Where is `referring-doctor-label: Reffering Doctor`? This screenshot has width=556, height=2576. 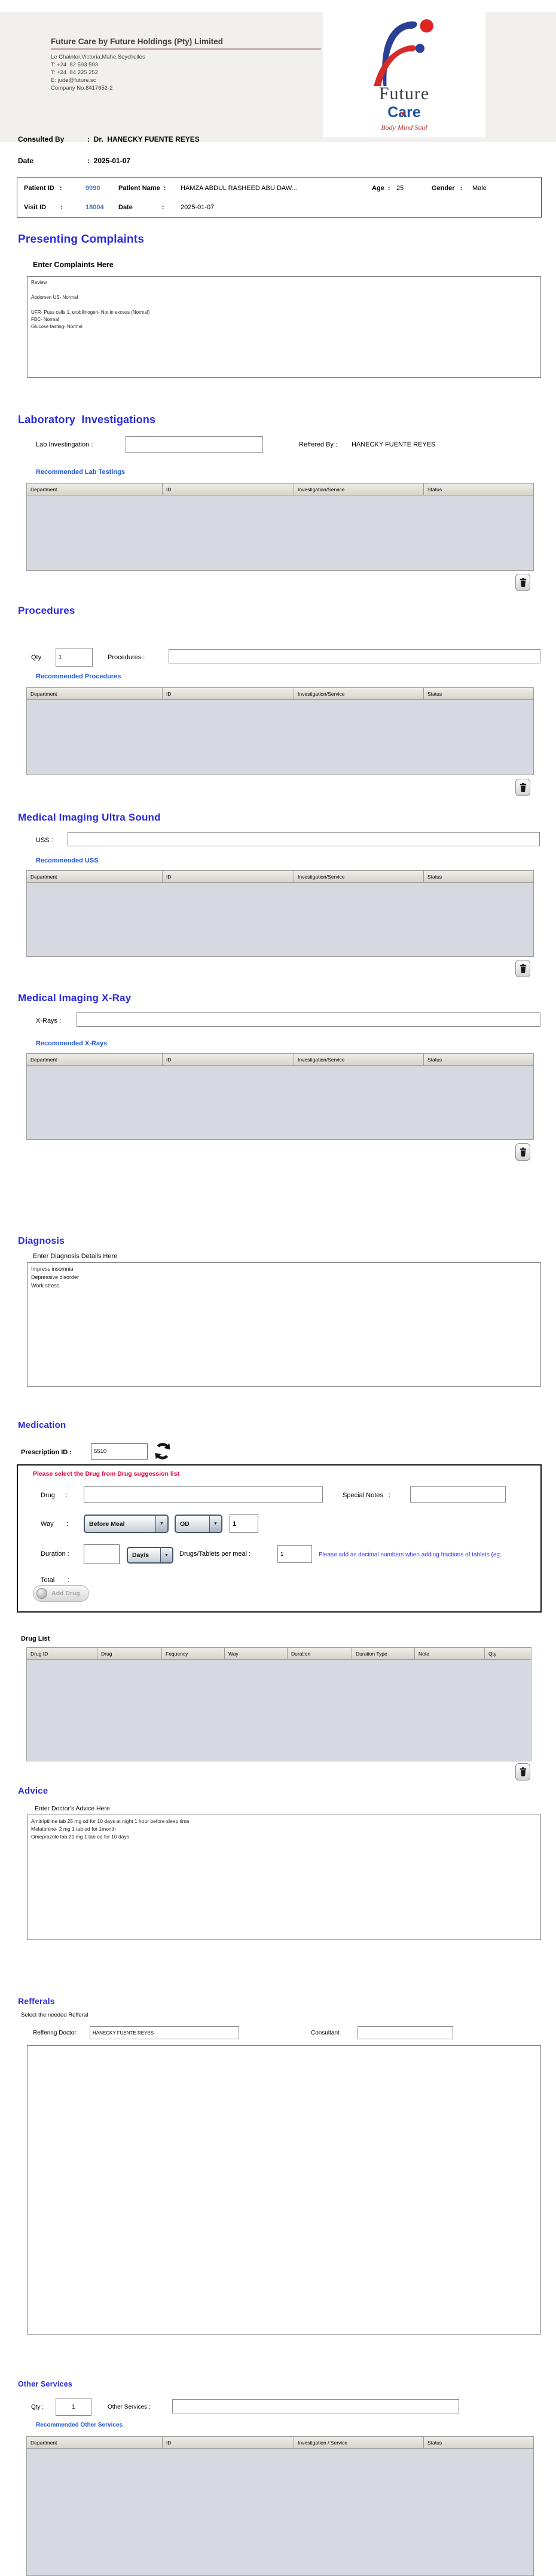 referring-doctor-label: Reffering Doctor is located at coordinates (55, 2033).